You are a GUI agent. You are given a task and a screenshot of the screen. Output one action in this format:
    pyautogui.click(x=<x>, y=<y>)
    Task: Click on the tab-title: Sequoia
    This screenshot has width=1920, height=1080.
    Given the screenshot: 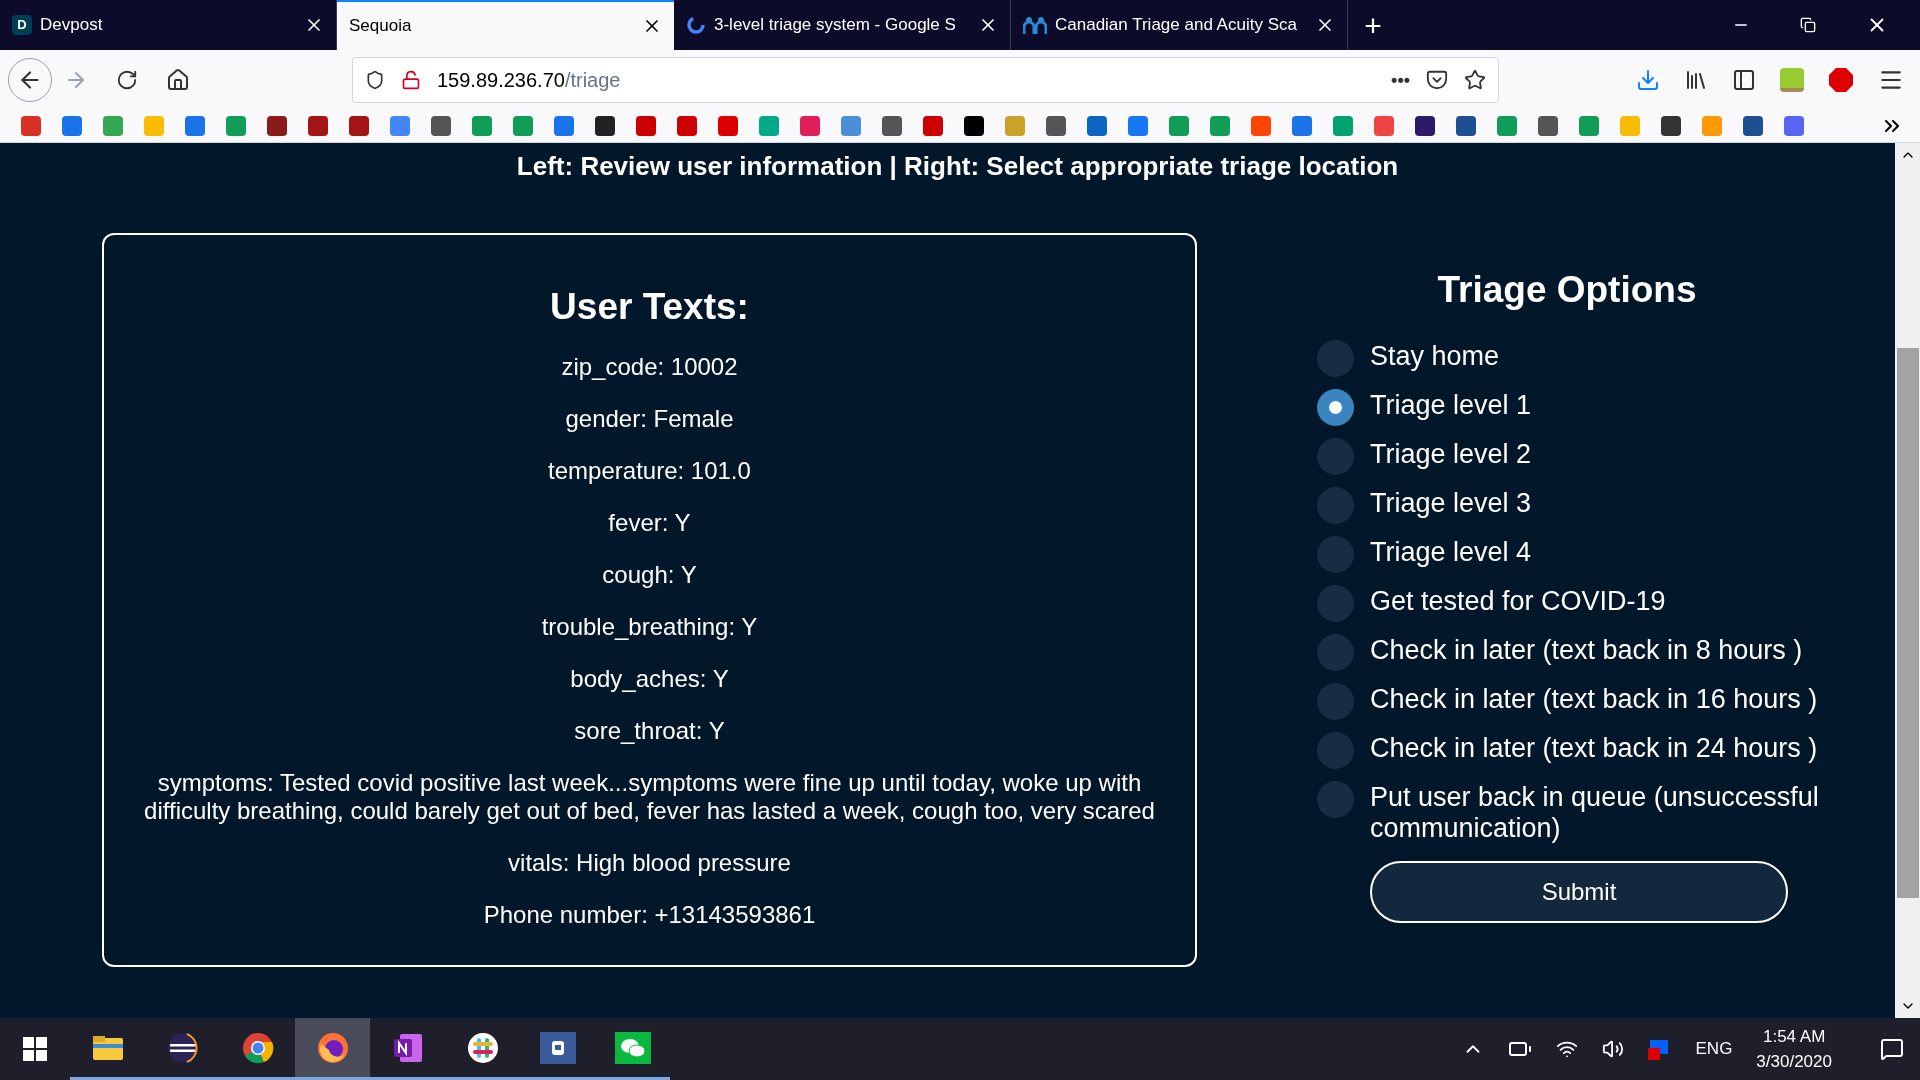 What is the action you would take?
    pyautogui.click(x=380, y=26)
    